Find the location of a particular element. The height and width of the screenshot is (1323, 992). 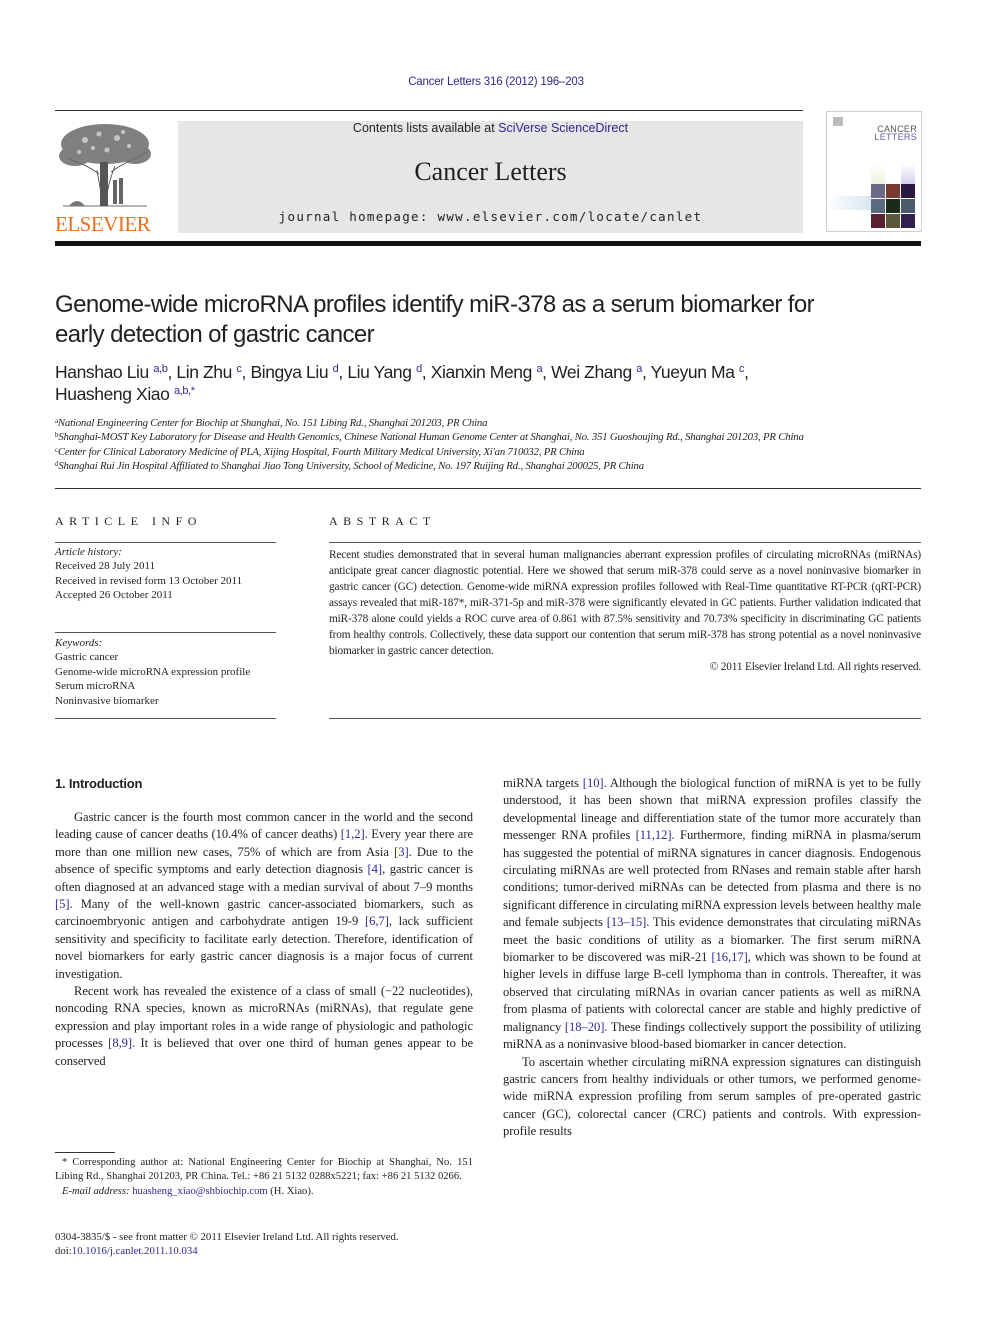

journal-name: Cancer Letters is located at coordinates (490, 171).